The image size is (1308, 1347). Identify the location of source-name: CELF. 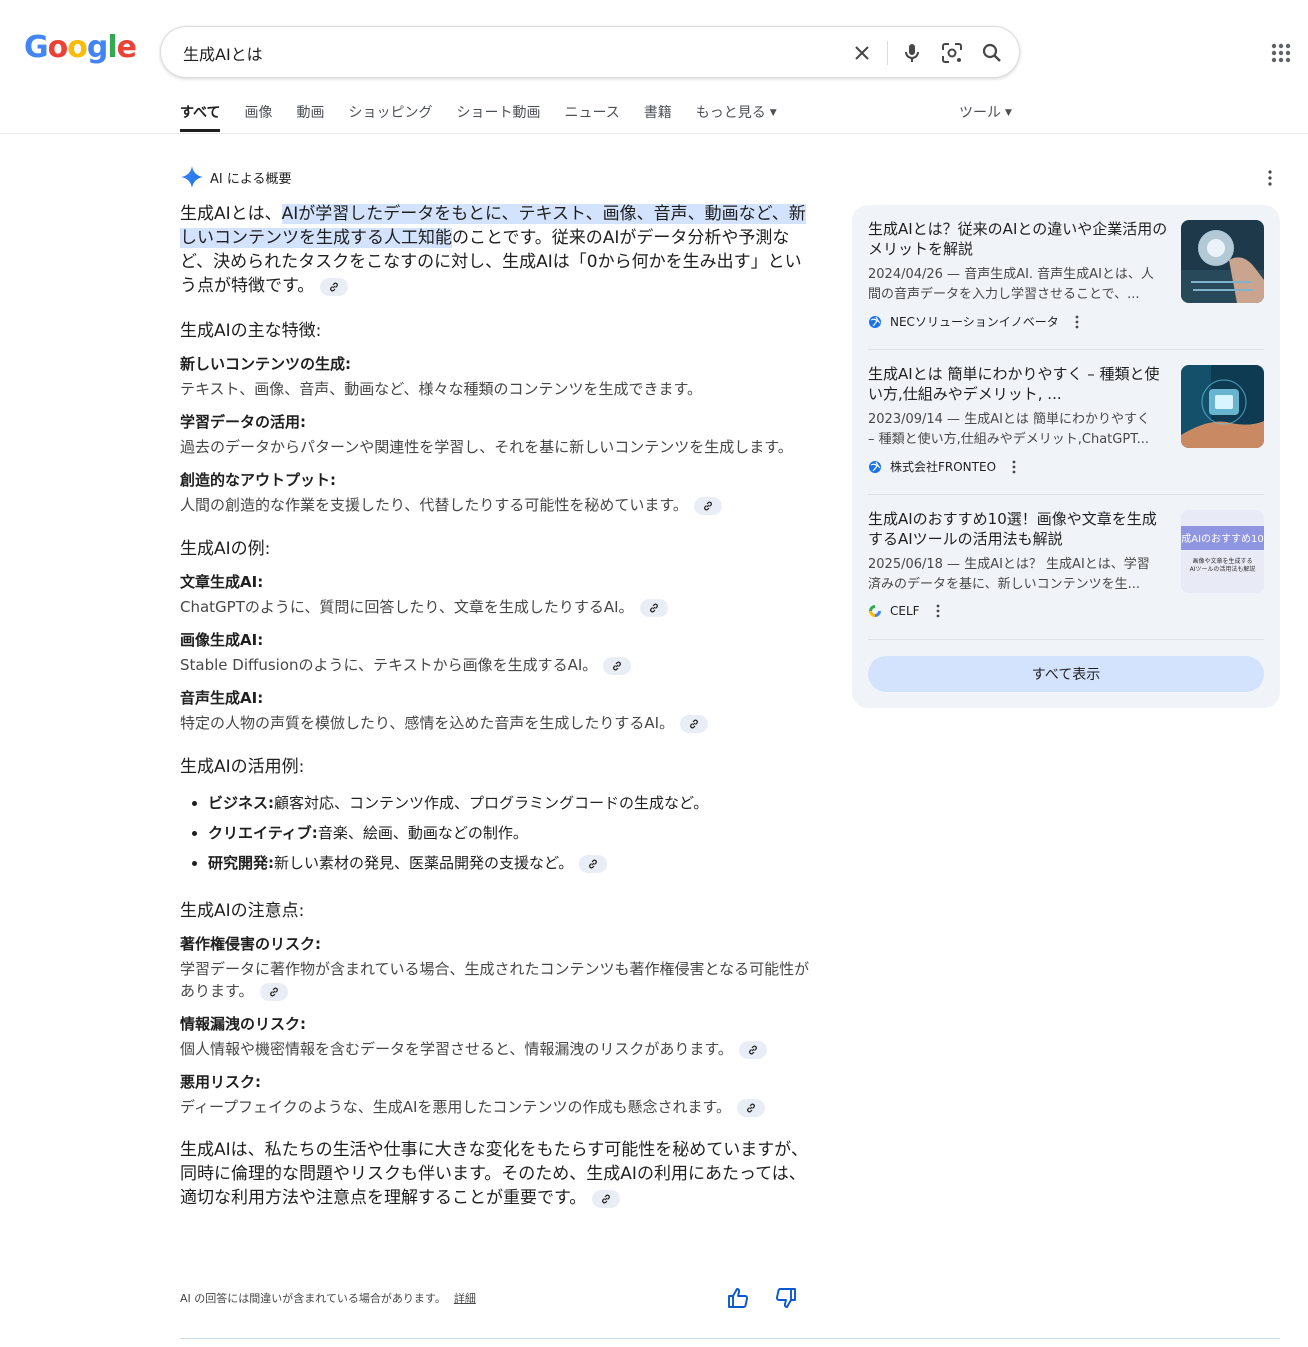
(905, 611).